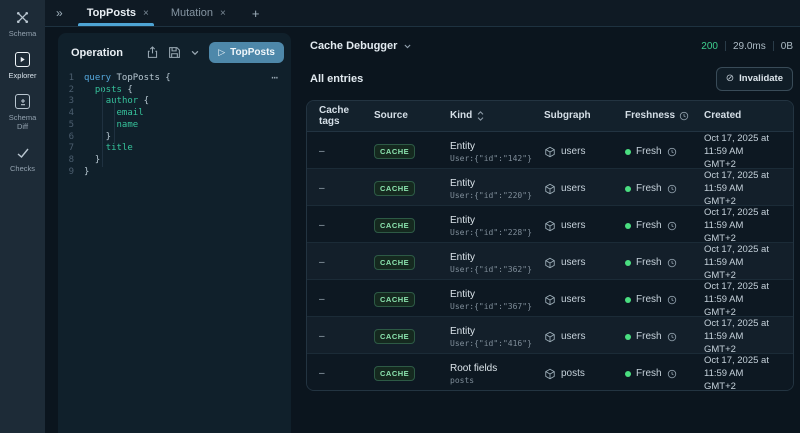  I want to click on code-line: 4 email, so click(177, 114).